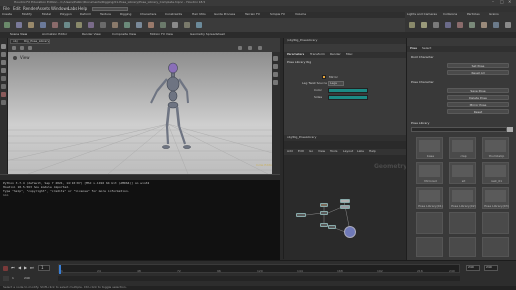 This screenshot has width=516, height=290. I want to click on pose-tile: thumbsUp, so click(495, 148).